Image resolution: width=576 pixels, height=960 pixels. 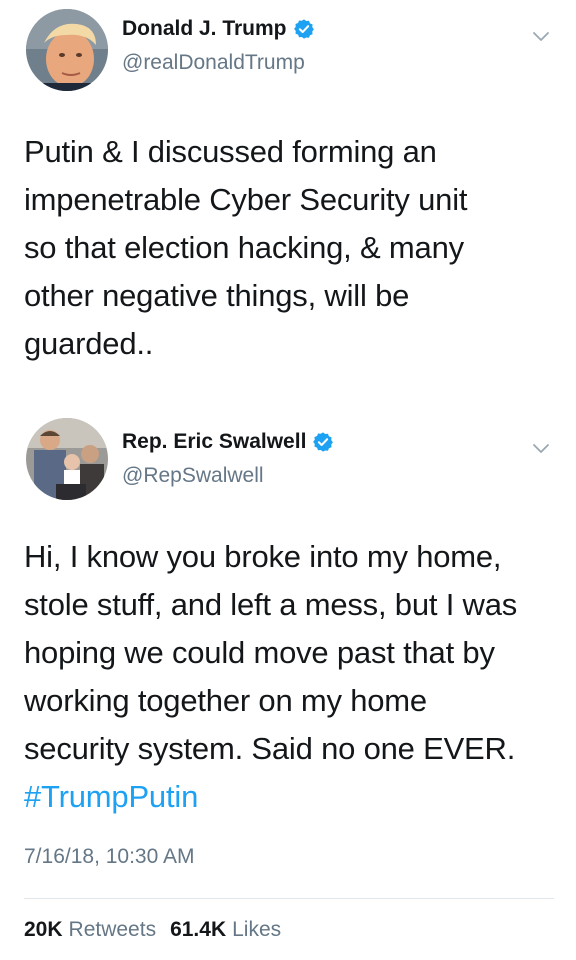 I want to click on avatar-photo-swalwell, so click(x=67, y=459).